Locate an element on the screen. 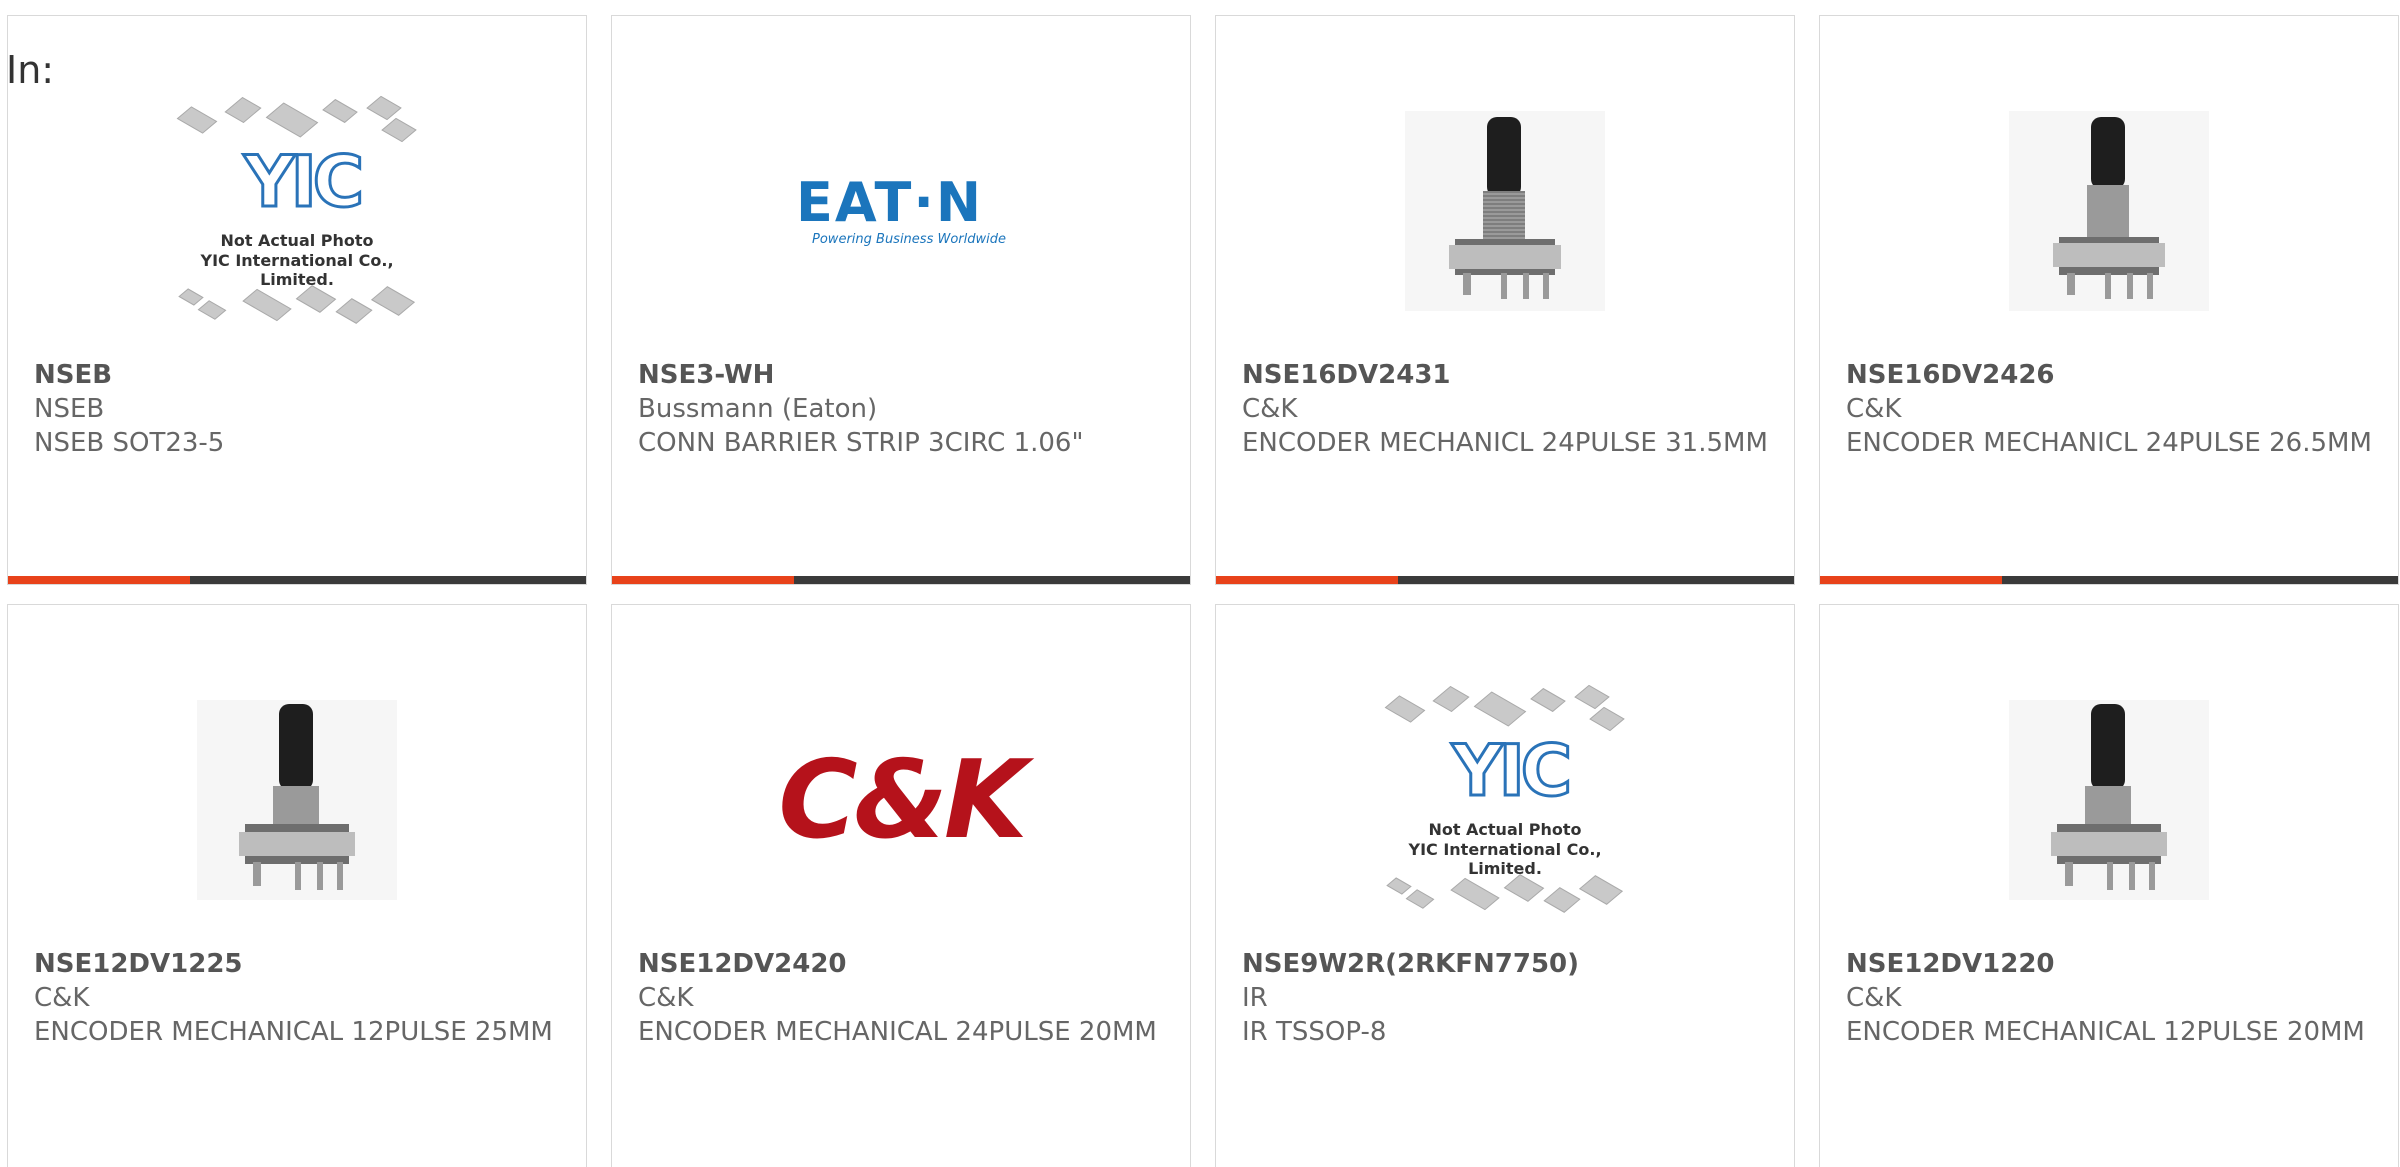 The height and width of the screenshot is (1167, 2400). part-number: NSE3-WH is located at coordinates (904, 375).